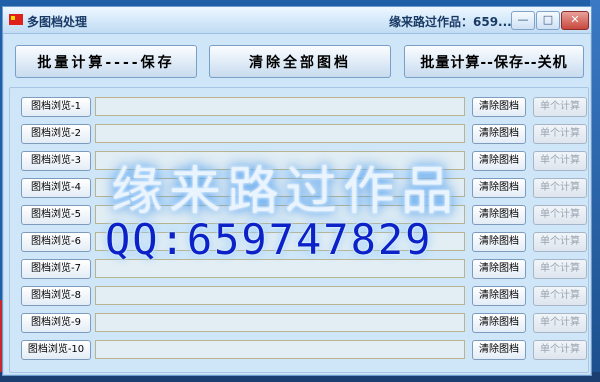  Describe the element at coordinates (575, 20) in the screenshot. I see `close-button: ✕` at that location.